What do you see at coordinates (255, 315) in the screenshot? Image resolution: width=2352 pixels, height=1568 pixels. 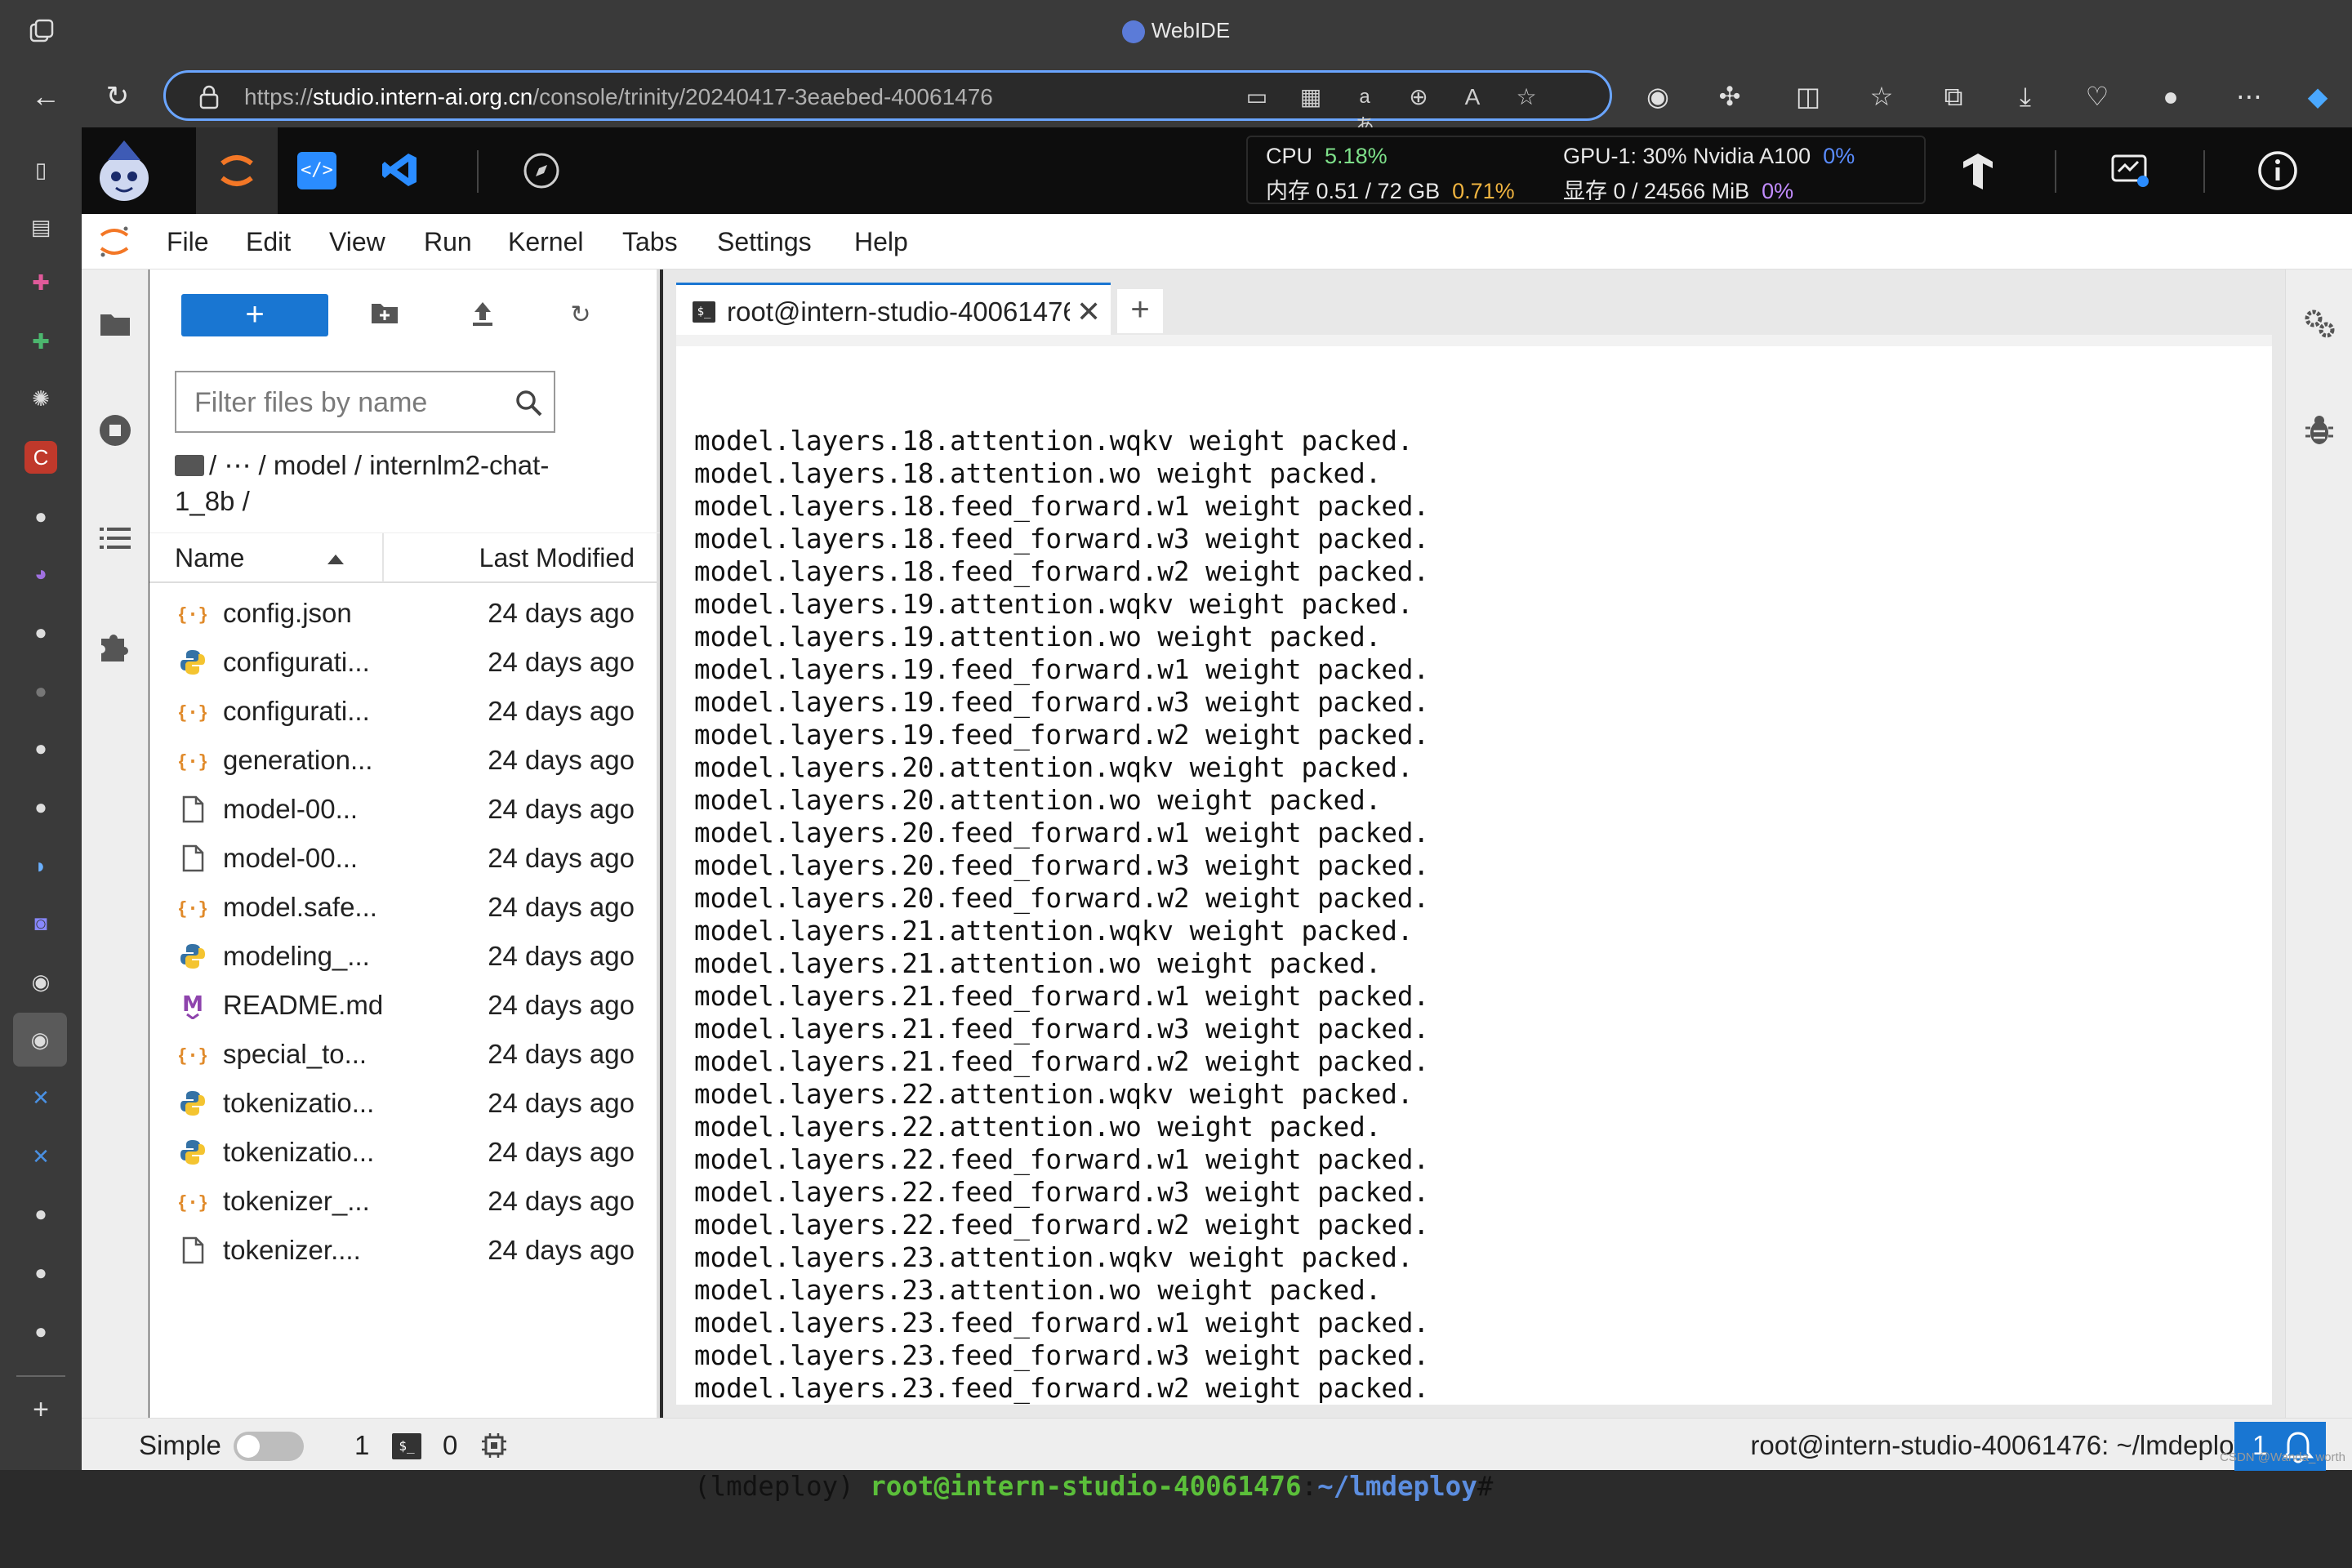 I see `new-launcher-button: +` at bounding box center [255, 315].